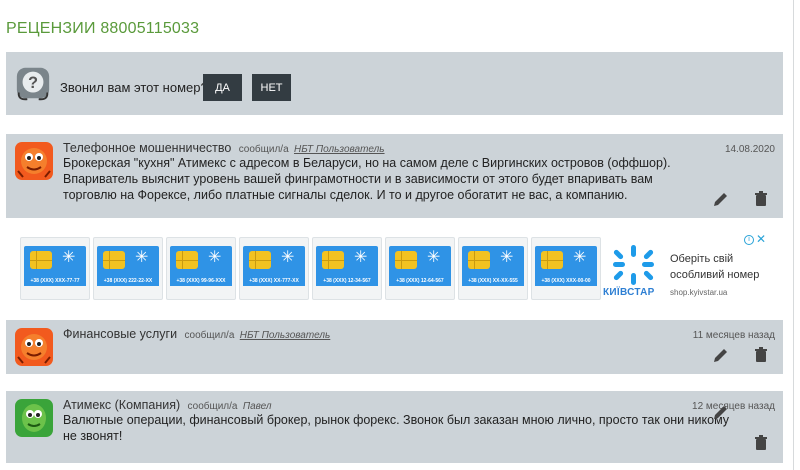 The height and width of the screenshot is (470, 800). I want to click on scrollbar-edge, so click(793, 235).